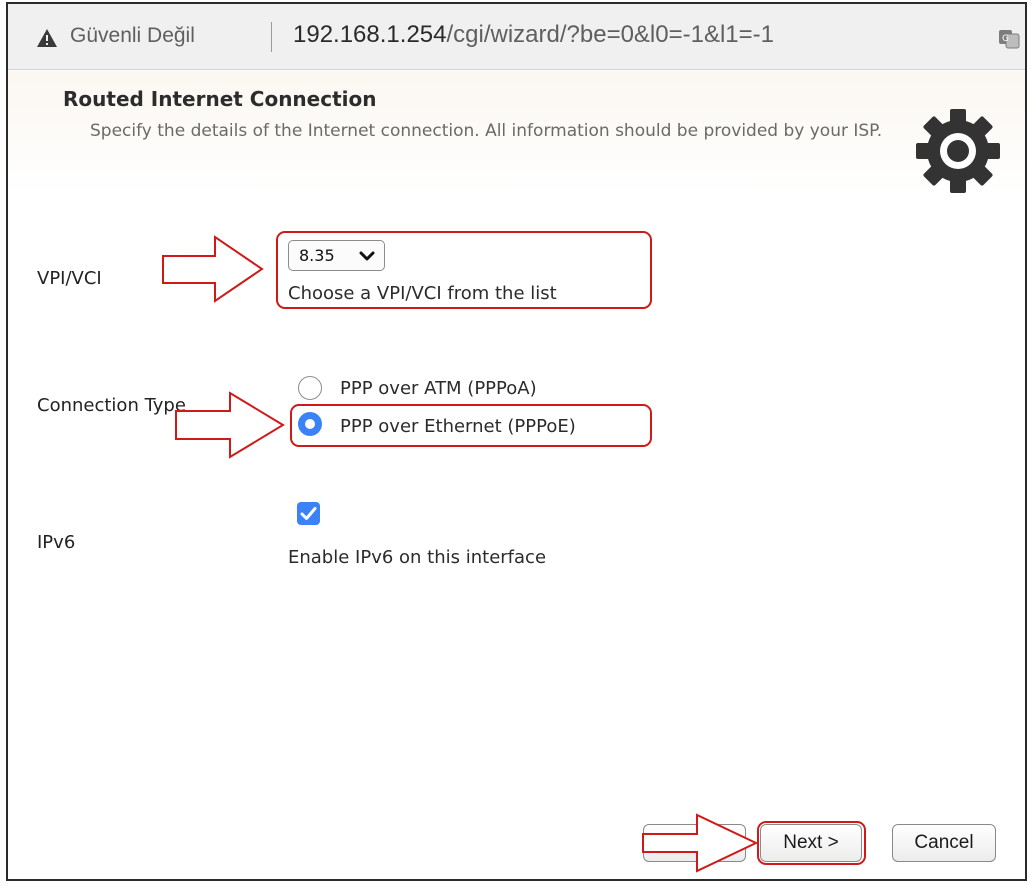 This screenshot has height=886, width=1031. Describe the element at coordinates (811, 843) in the screenshot. I see `annotation-box-next` at that location.